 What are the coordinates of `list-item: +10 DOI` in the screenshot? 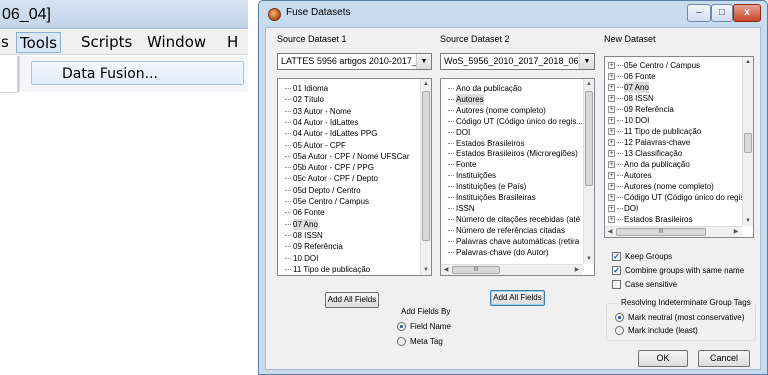 It's located at (673, 120).